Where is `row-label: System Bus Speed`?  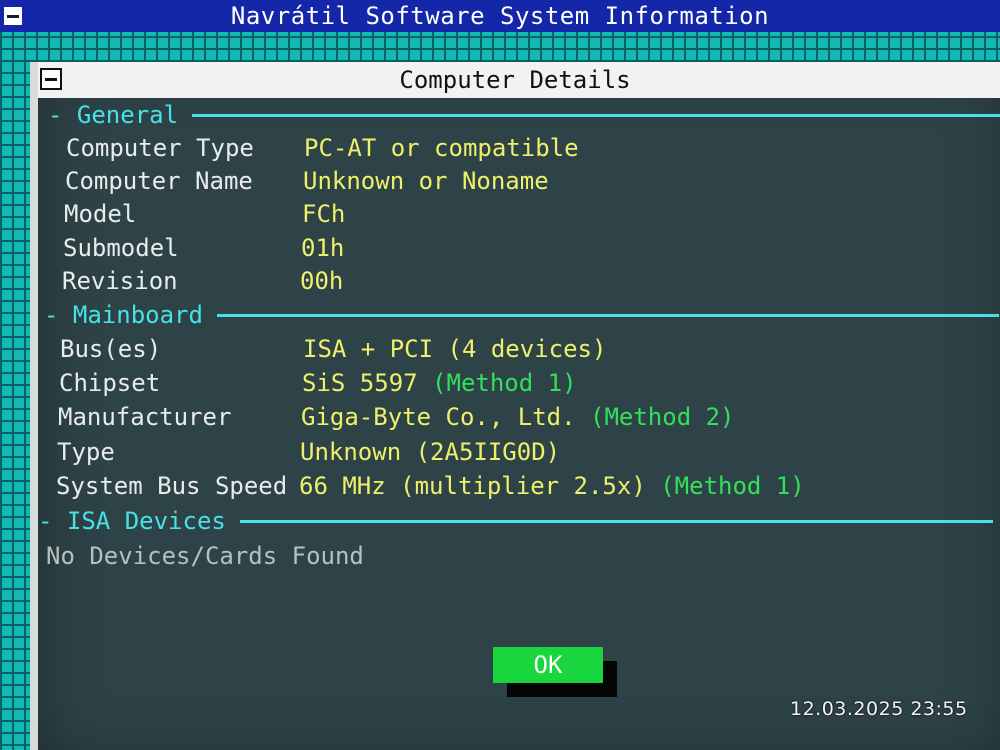
row-label: System Bus Speed is located at coordinates (172, 486).